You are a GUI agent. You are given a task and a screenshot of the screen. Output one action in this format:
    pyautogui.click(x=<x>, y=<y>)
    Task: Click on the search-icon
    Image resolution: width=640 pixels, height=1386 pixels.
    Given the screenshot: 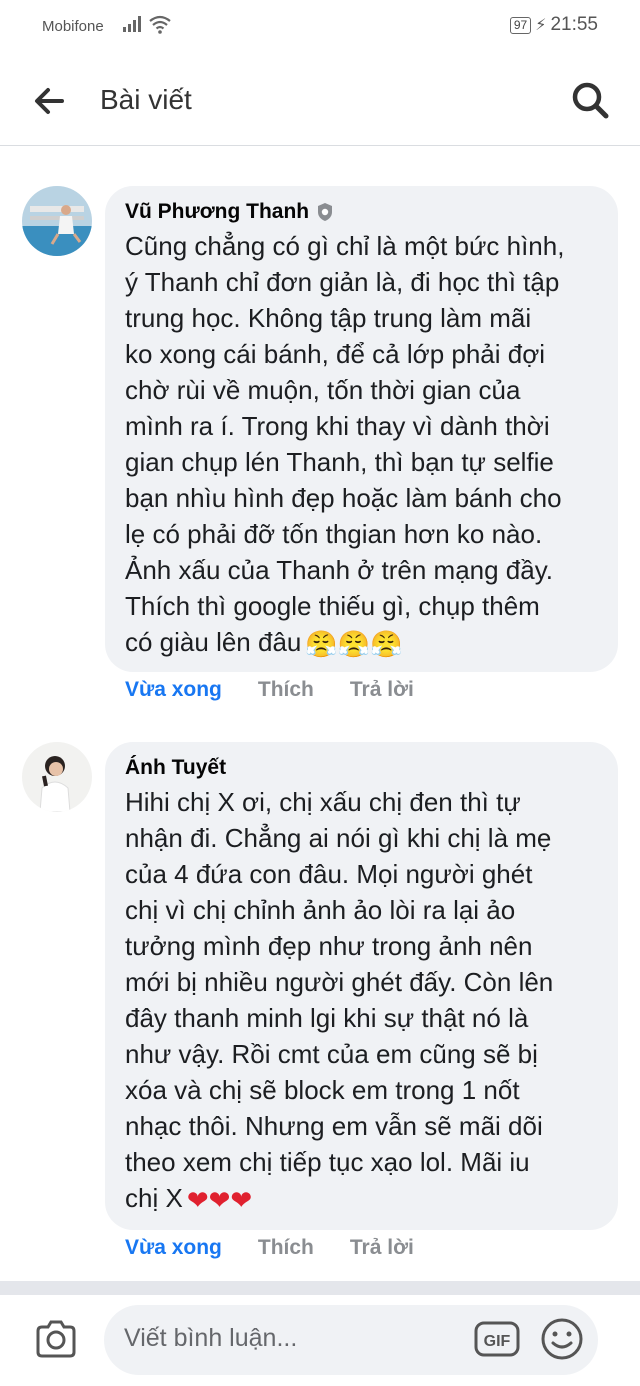 What is the action you would take?
    pyautogui.click(x=590, y=100)
    